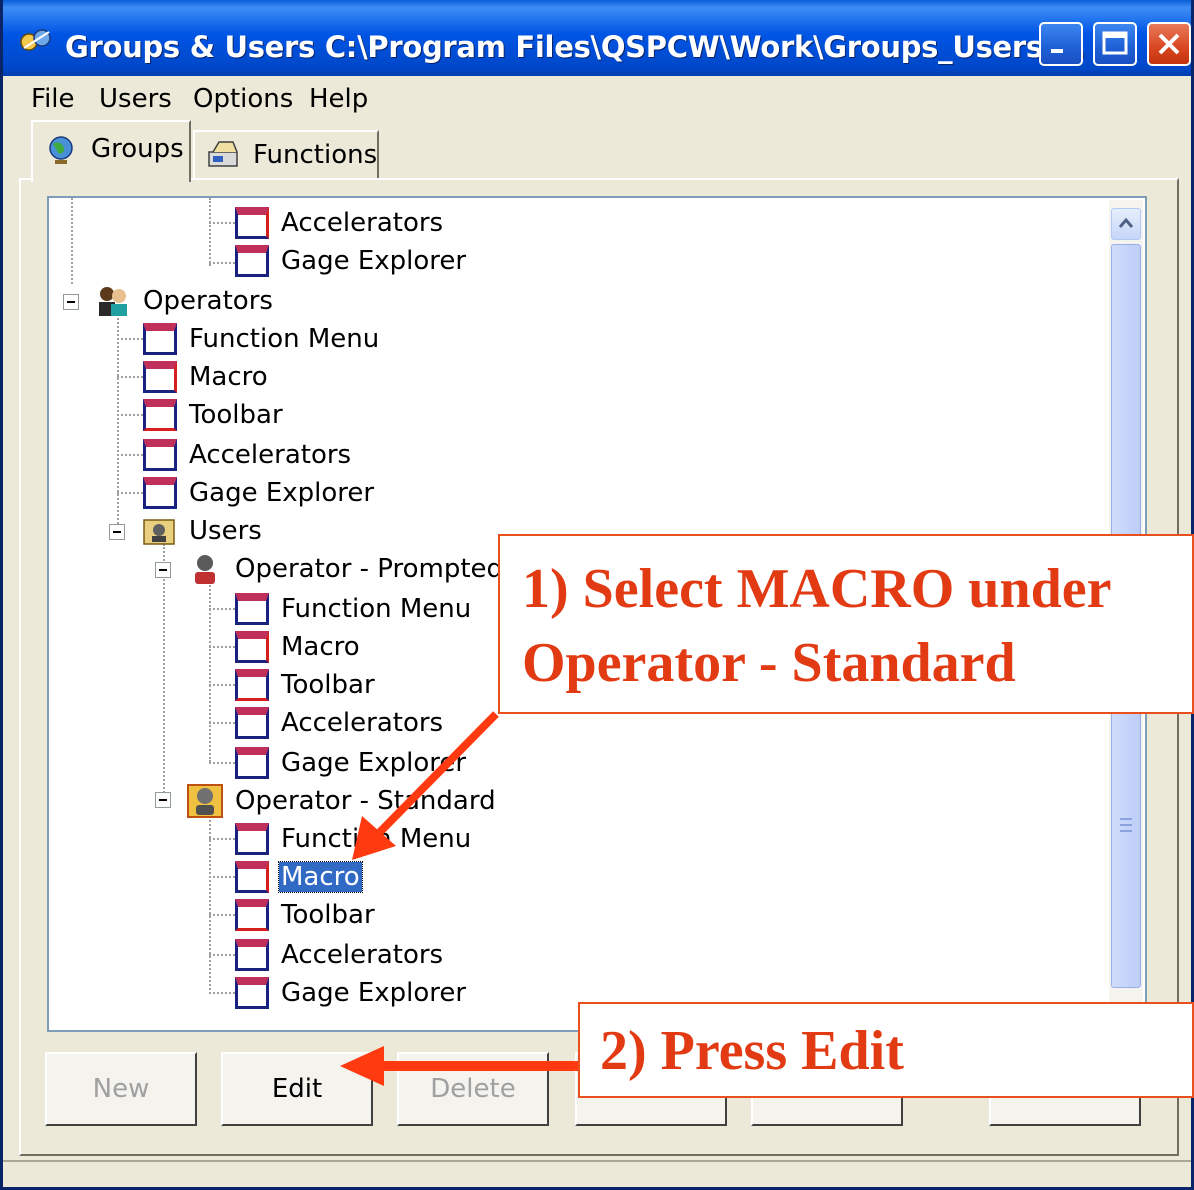 This screenshot has height=1190, width=1194. What do you see at coordinates (1115, 44) in the screenshot?
I see `maximize-button` at bounding box center [1115, 44].